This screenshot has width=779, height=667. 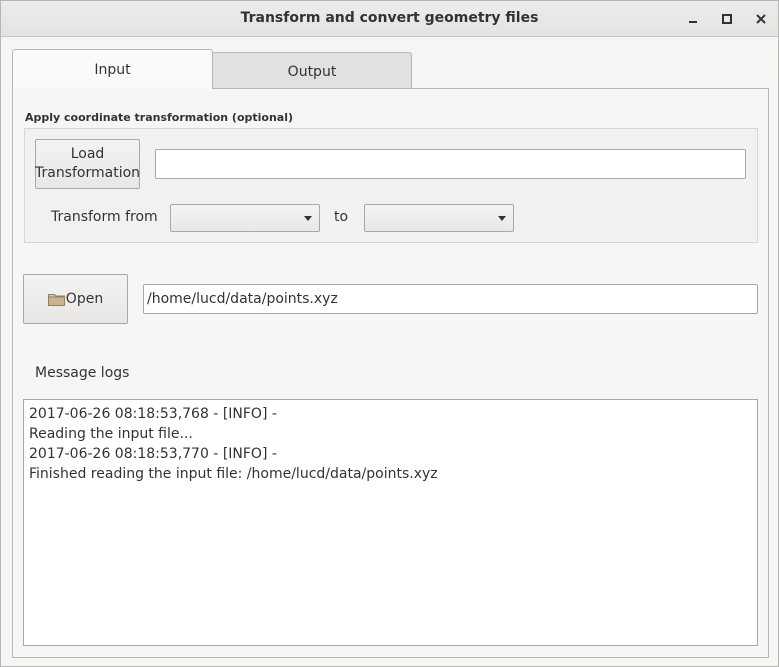 What do you see at coordinates (153, 454) in the screenshot?
I see `log-line: 2017-06-26 08:18:53,770 - [INFO] -` at bounding box center [153, 454].